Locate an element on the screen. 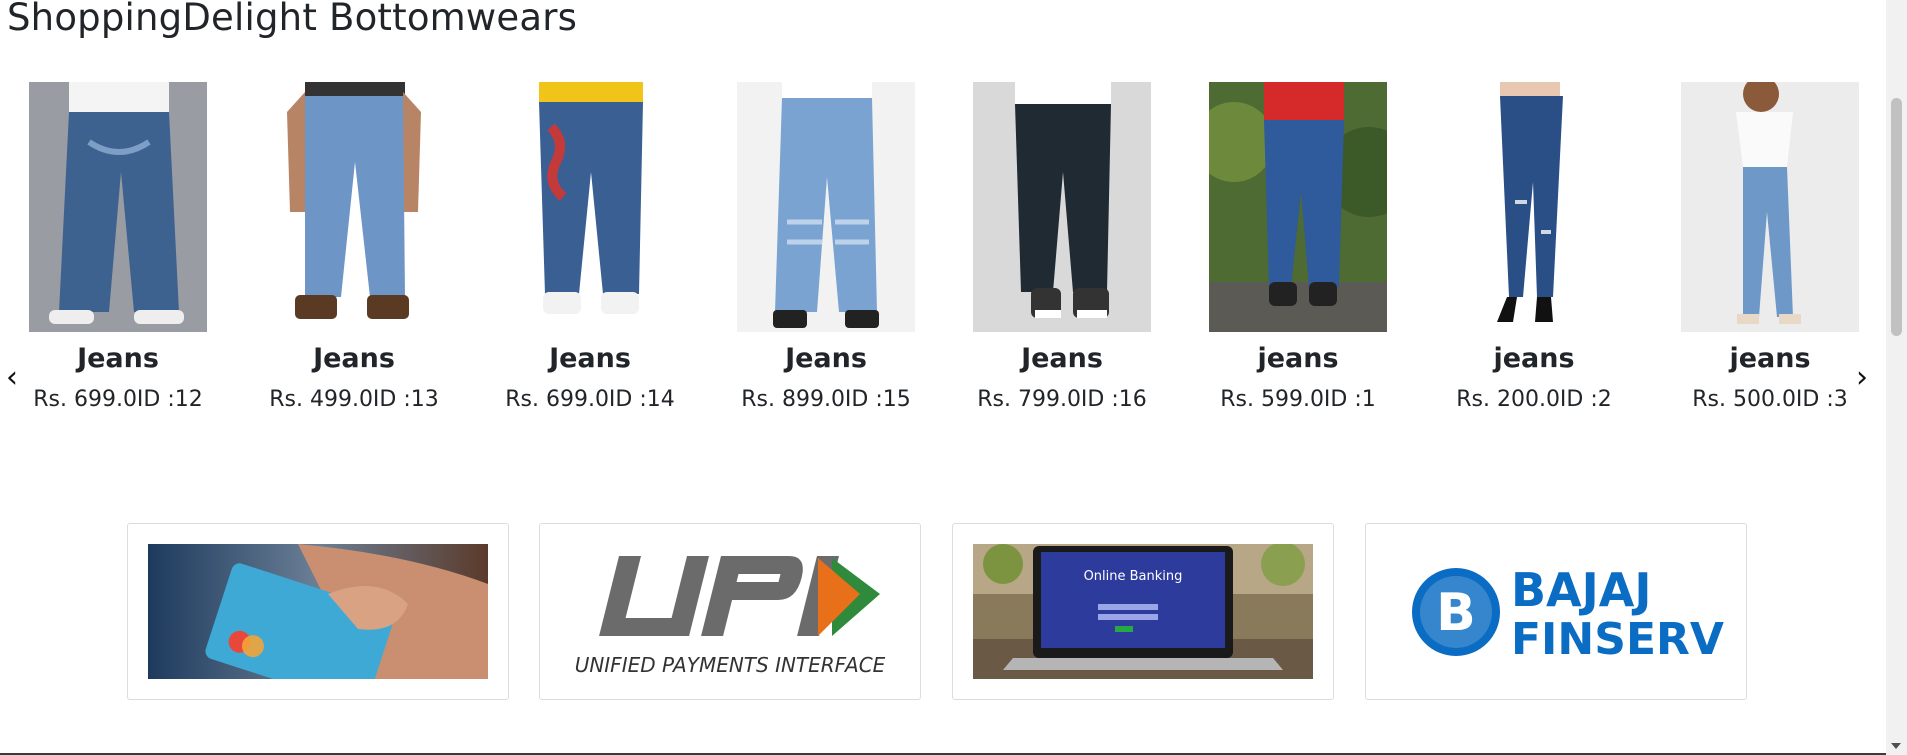 Image resolution: width=1907 pixels, height=755 pixels. product-card: jeans Rs. 599.0ID :1 is located at coordinates (1298, 249).